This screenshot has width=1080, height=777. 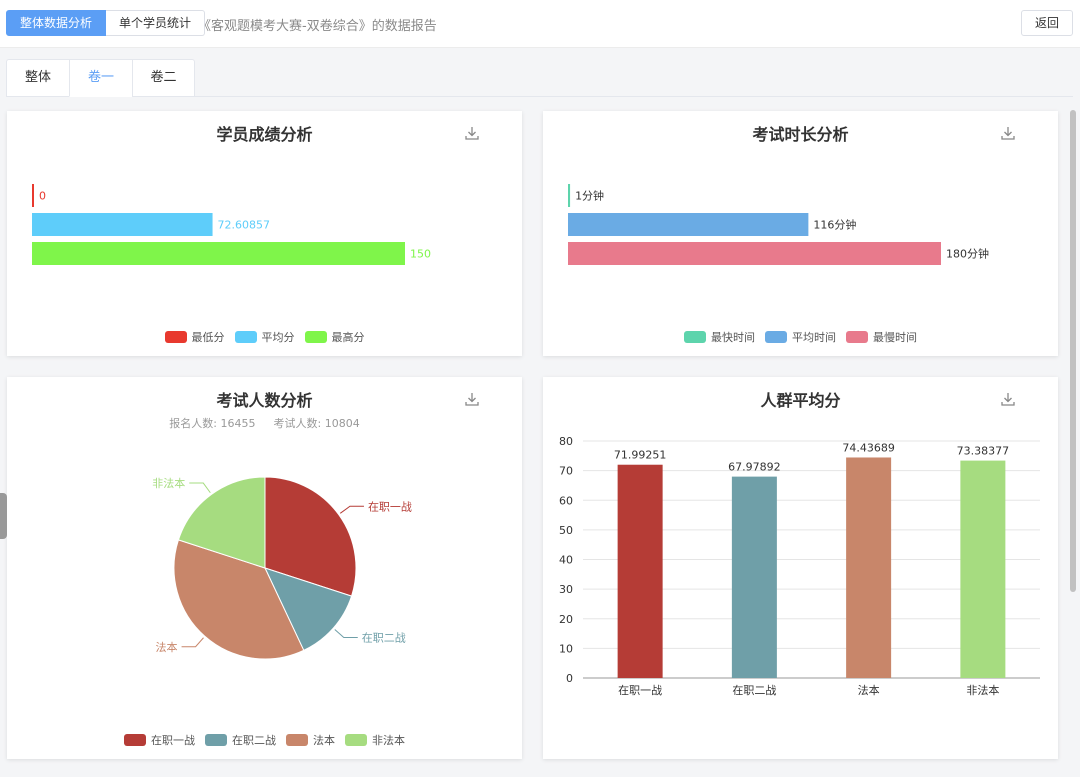 What do you see at coordinates (869, 690) in the screenshot?
I see `x-tick-label: 法本` at bounding box center [869, 690].